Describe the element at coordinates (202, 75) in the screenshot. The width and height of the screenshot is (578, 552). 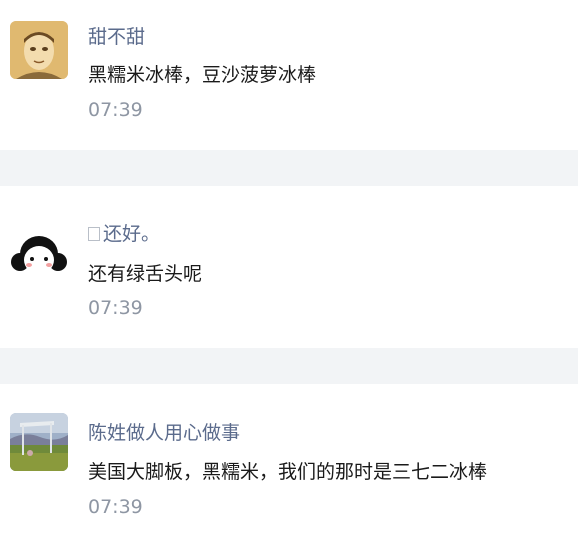
I see `comment-text: 黑糯米冰棒，豆沙菠萝冰棒` at that location.